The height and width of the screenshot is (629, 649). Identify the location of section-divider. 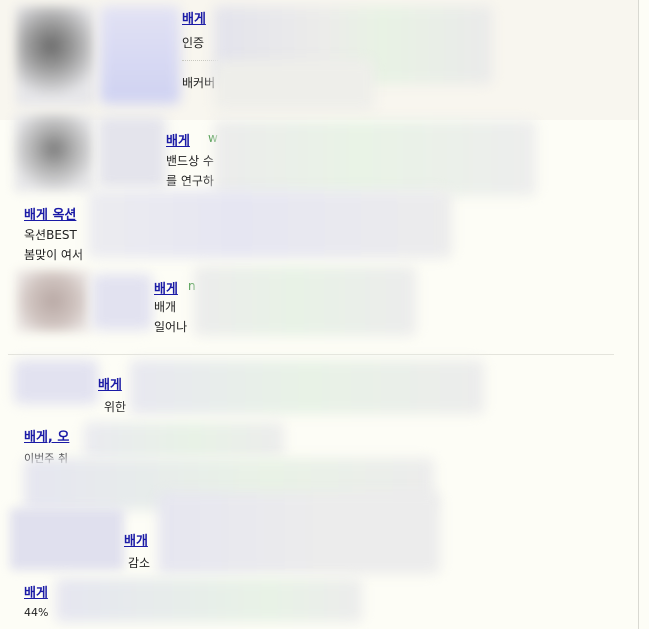
(311, 354).